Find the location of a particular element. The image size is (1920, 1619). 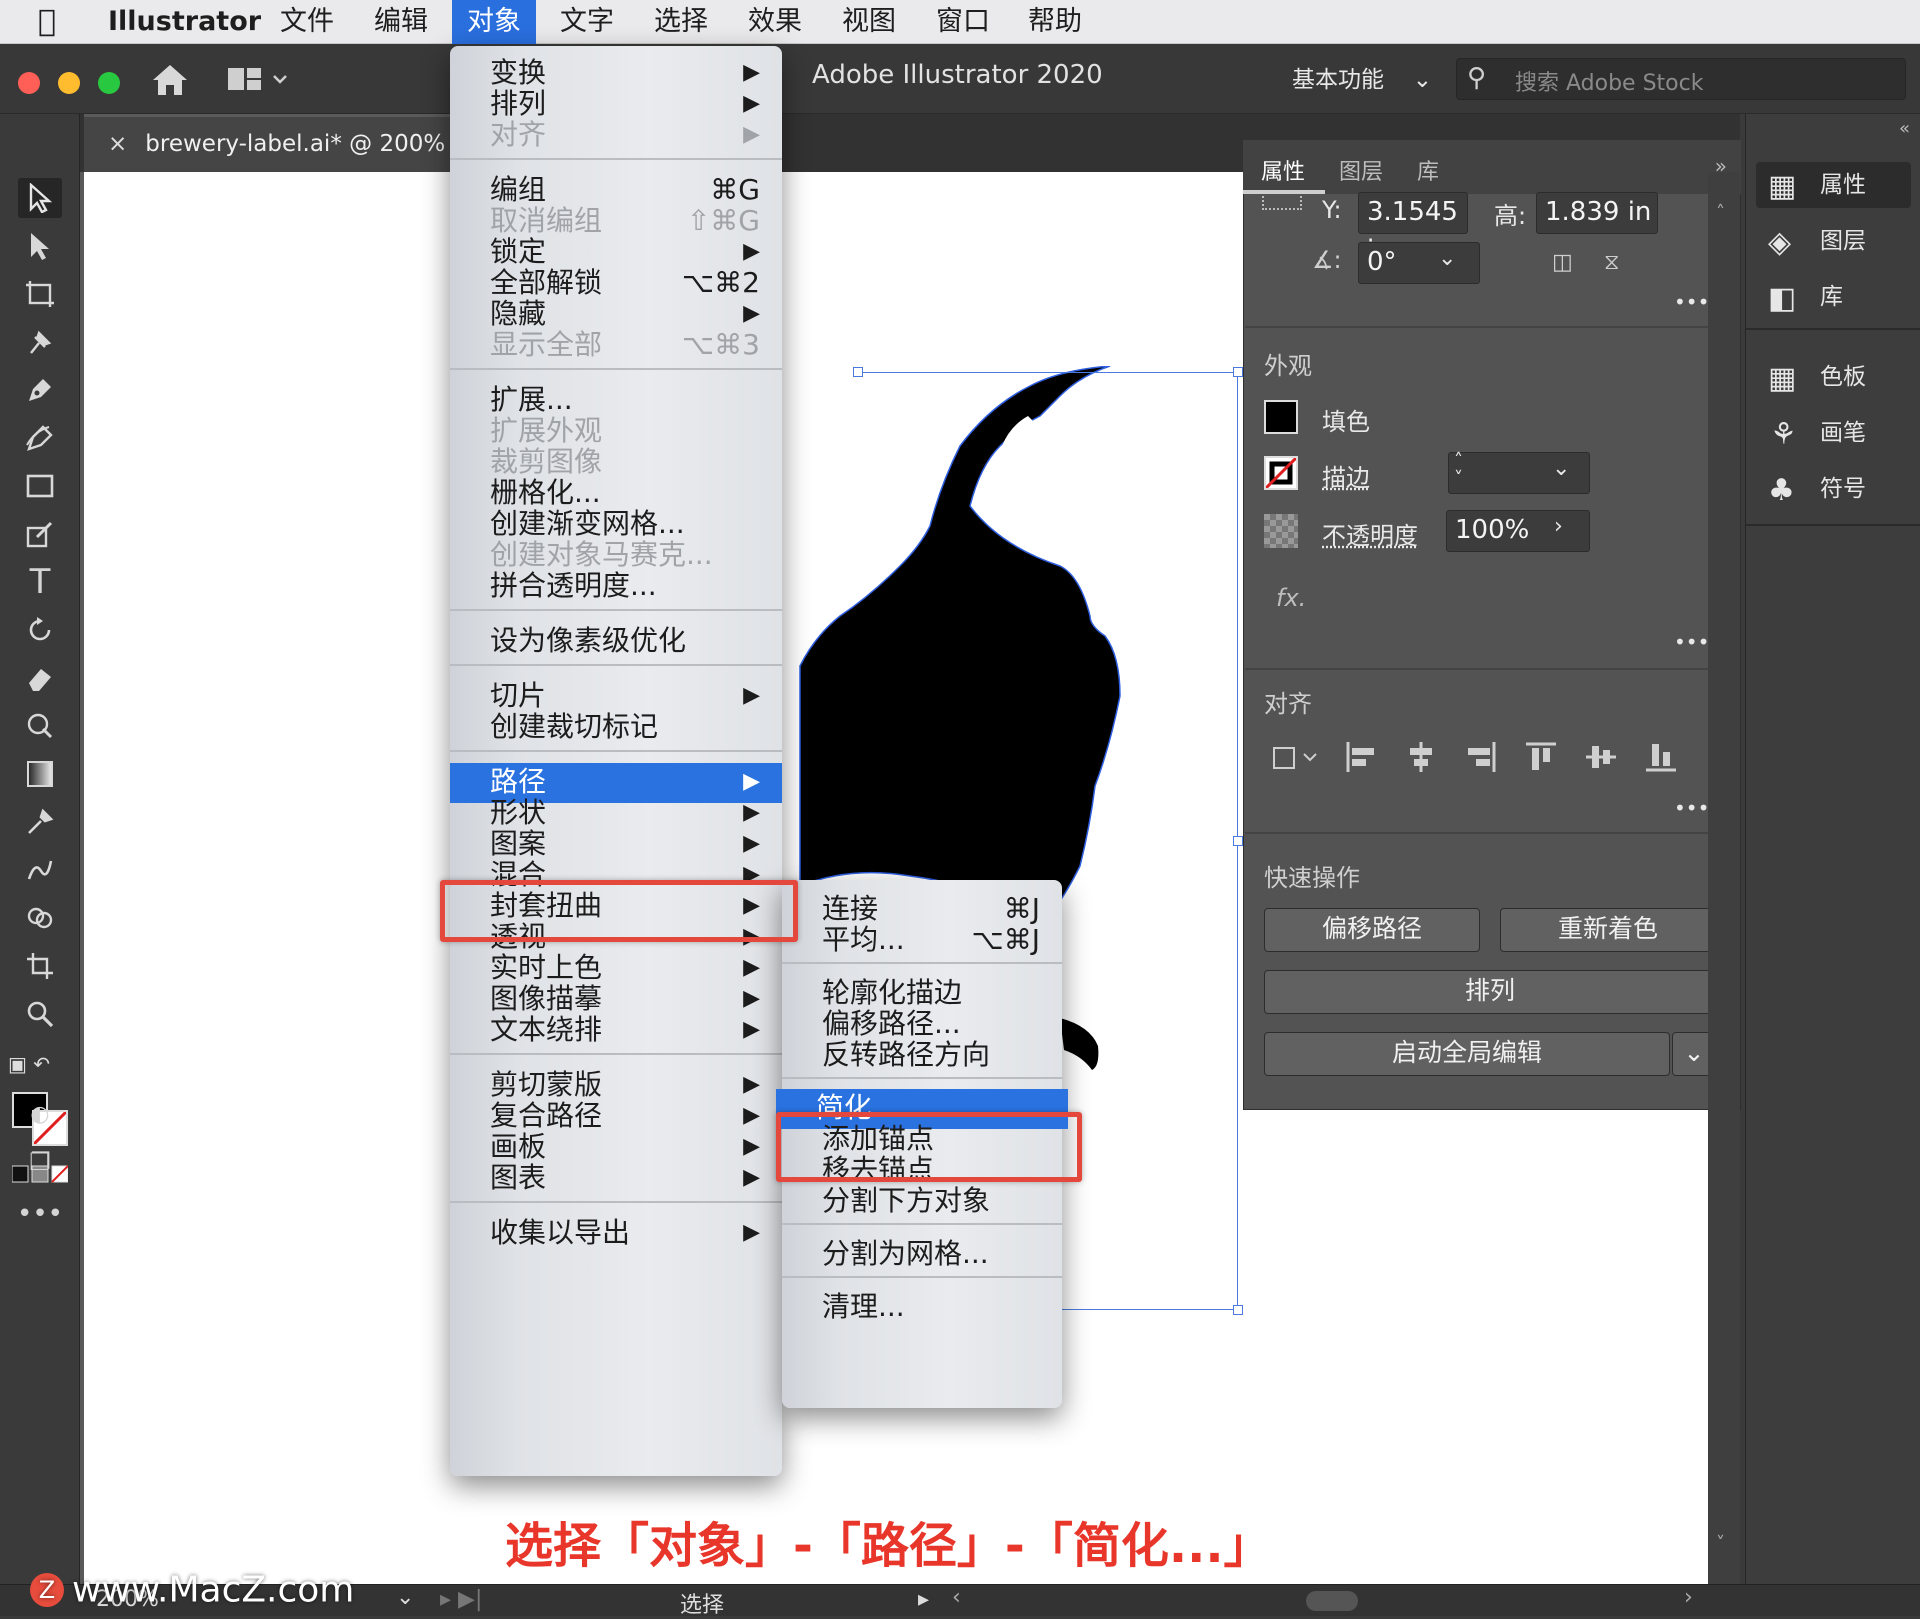

opacity-label: 不透明度 is located at coordinates (1370, 533).